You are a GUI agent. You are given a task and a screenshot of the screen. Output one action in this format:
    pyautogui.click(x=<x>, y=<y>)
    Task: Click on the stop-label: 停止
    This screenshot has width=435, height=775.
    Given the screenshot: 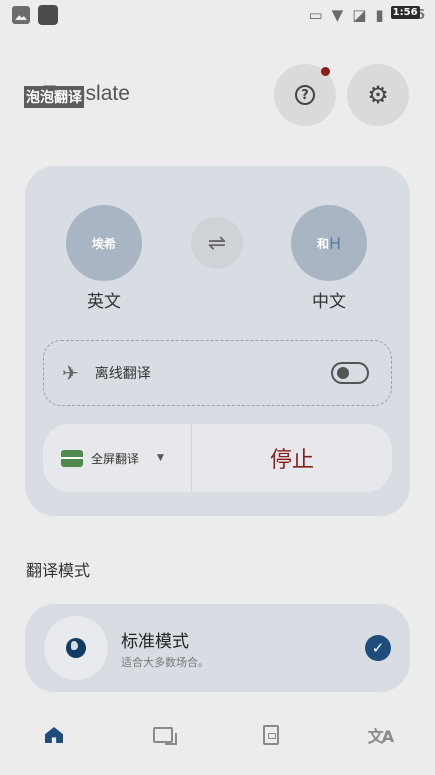 What is the action you would take?
    pyautogui.click(x=291, y=460)
    